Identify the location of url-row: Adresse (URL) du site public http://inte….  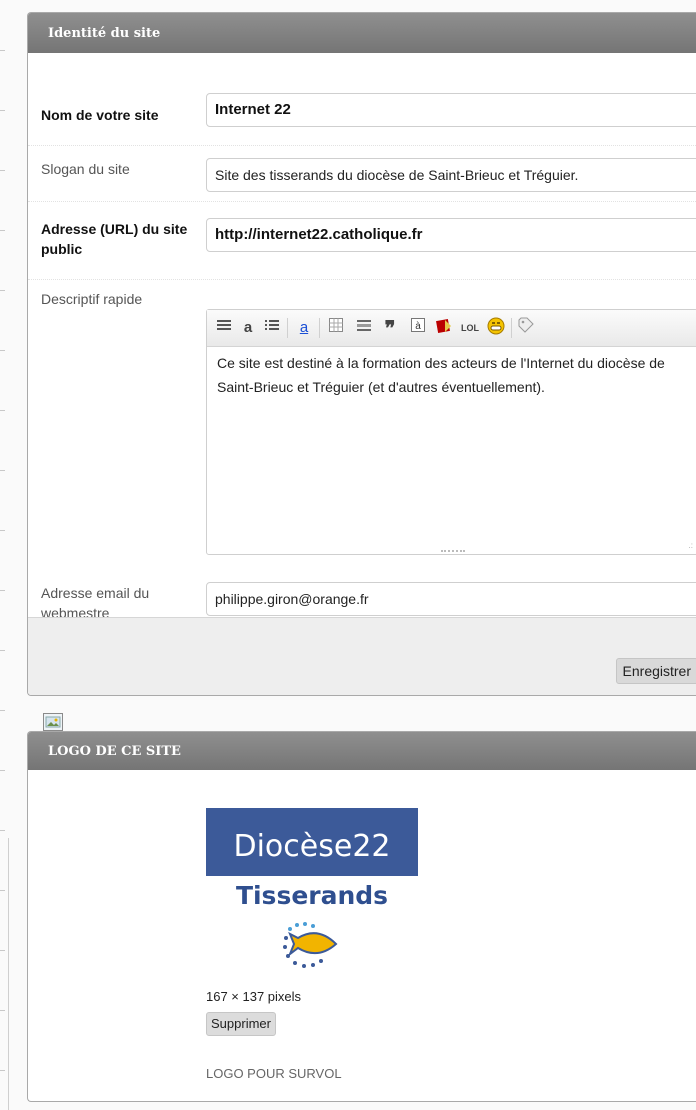
(362, 240).